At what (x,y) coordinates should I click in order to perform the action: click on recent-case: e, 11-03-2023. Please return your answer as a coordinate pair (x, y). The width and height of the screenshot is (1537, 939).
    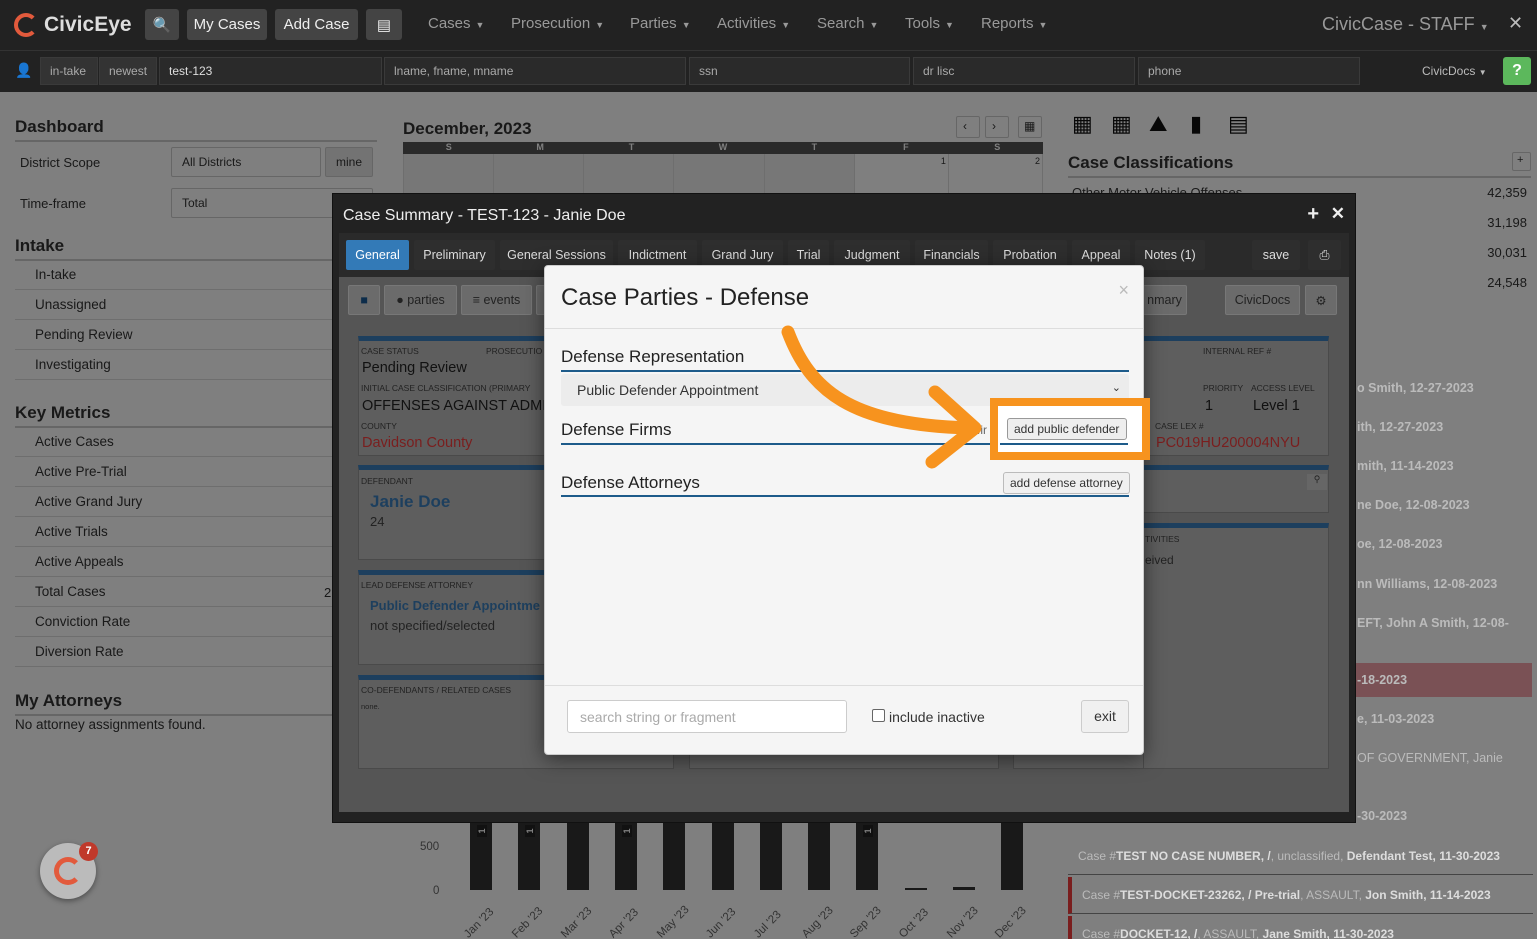
    Looking at the image, I should click on (1395, 719).